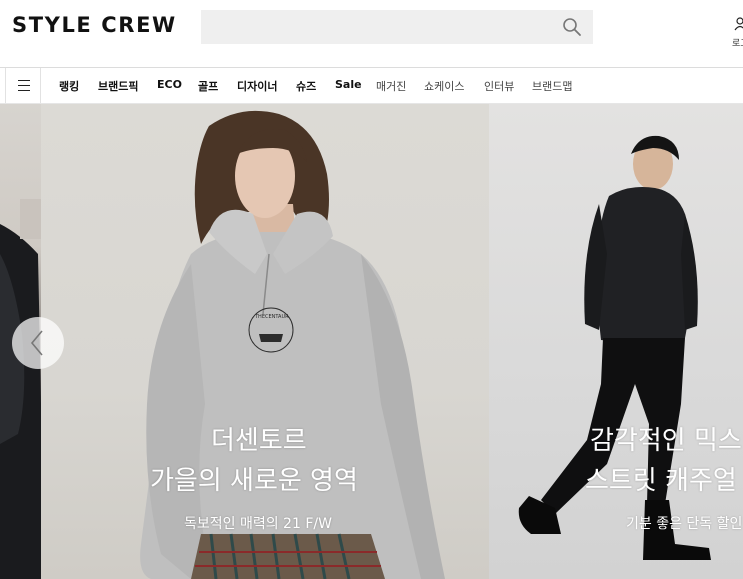  Describe the element at coordinates (259, 441) in the screenshot. I see `slide-title-line1: 더센토르` at that location.